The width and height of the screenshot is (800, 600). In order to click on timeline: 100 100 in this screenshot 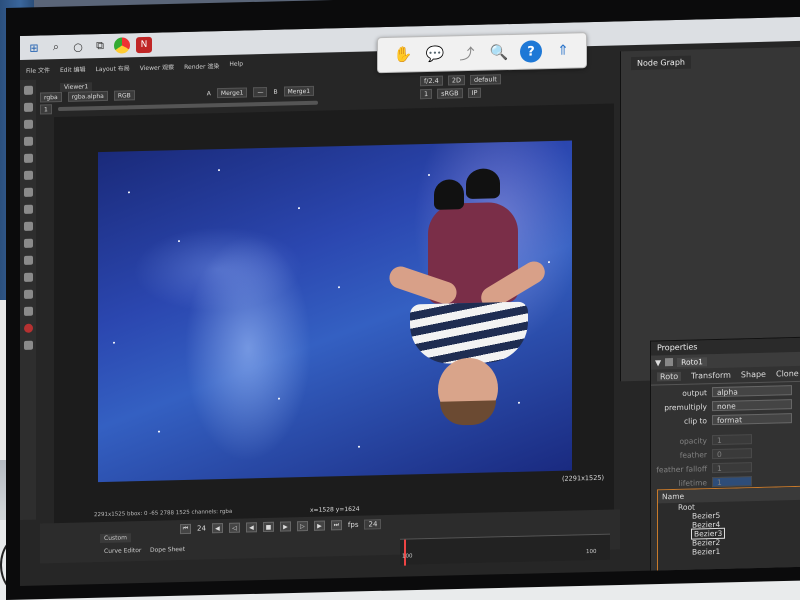, I will do `click(505, 549)`.